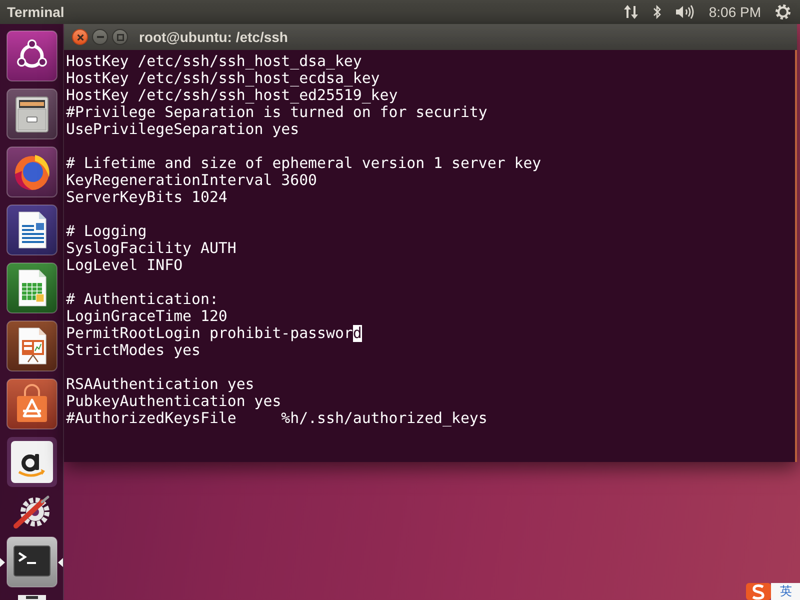 Image resolution: width=800 pixels, height=600 pixels. What do you see at coordinates (35, 12) in the screenshot?
I see `app-title: Terminal` at bounding box center [35, 12].